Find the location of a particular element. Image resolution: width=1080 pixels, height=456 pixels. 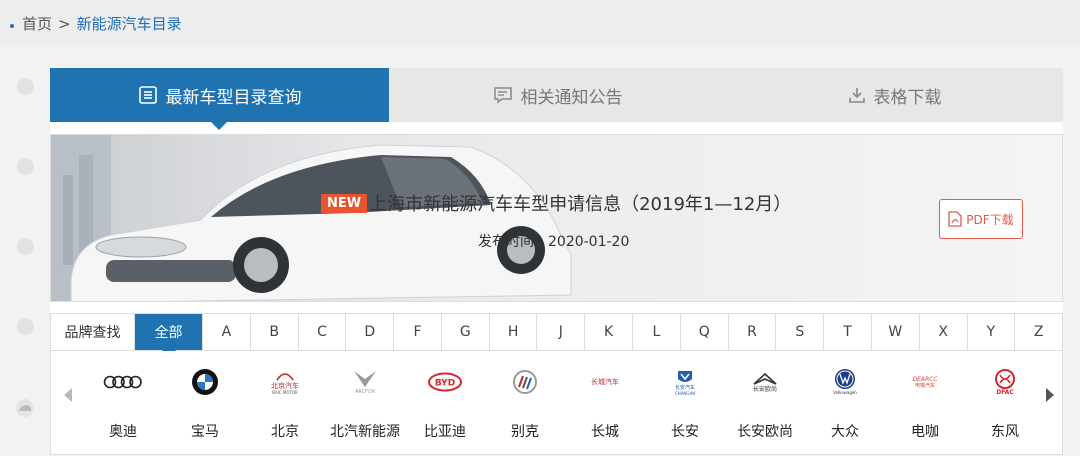

brand-item-byd: BYD 比亚迪 is located at coordinates (445, 399).